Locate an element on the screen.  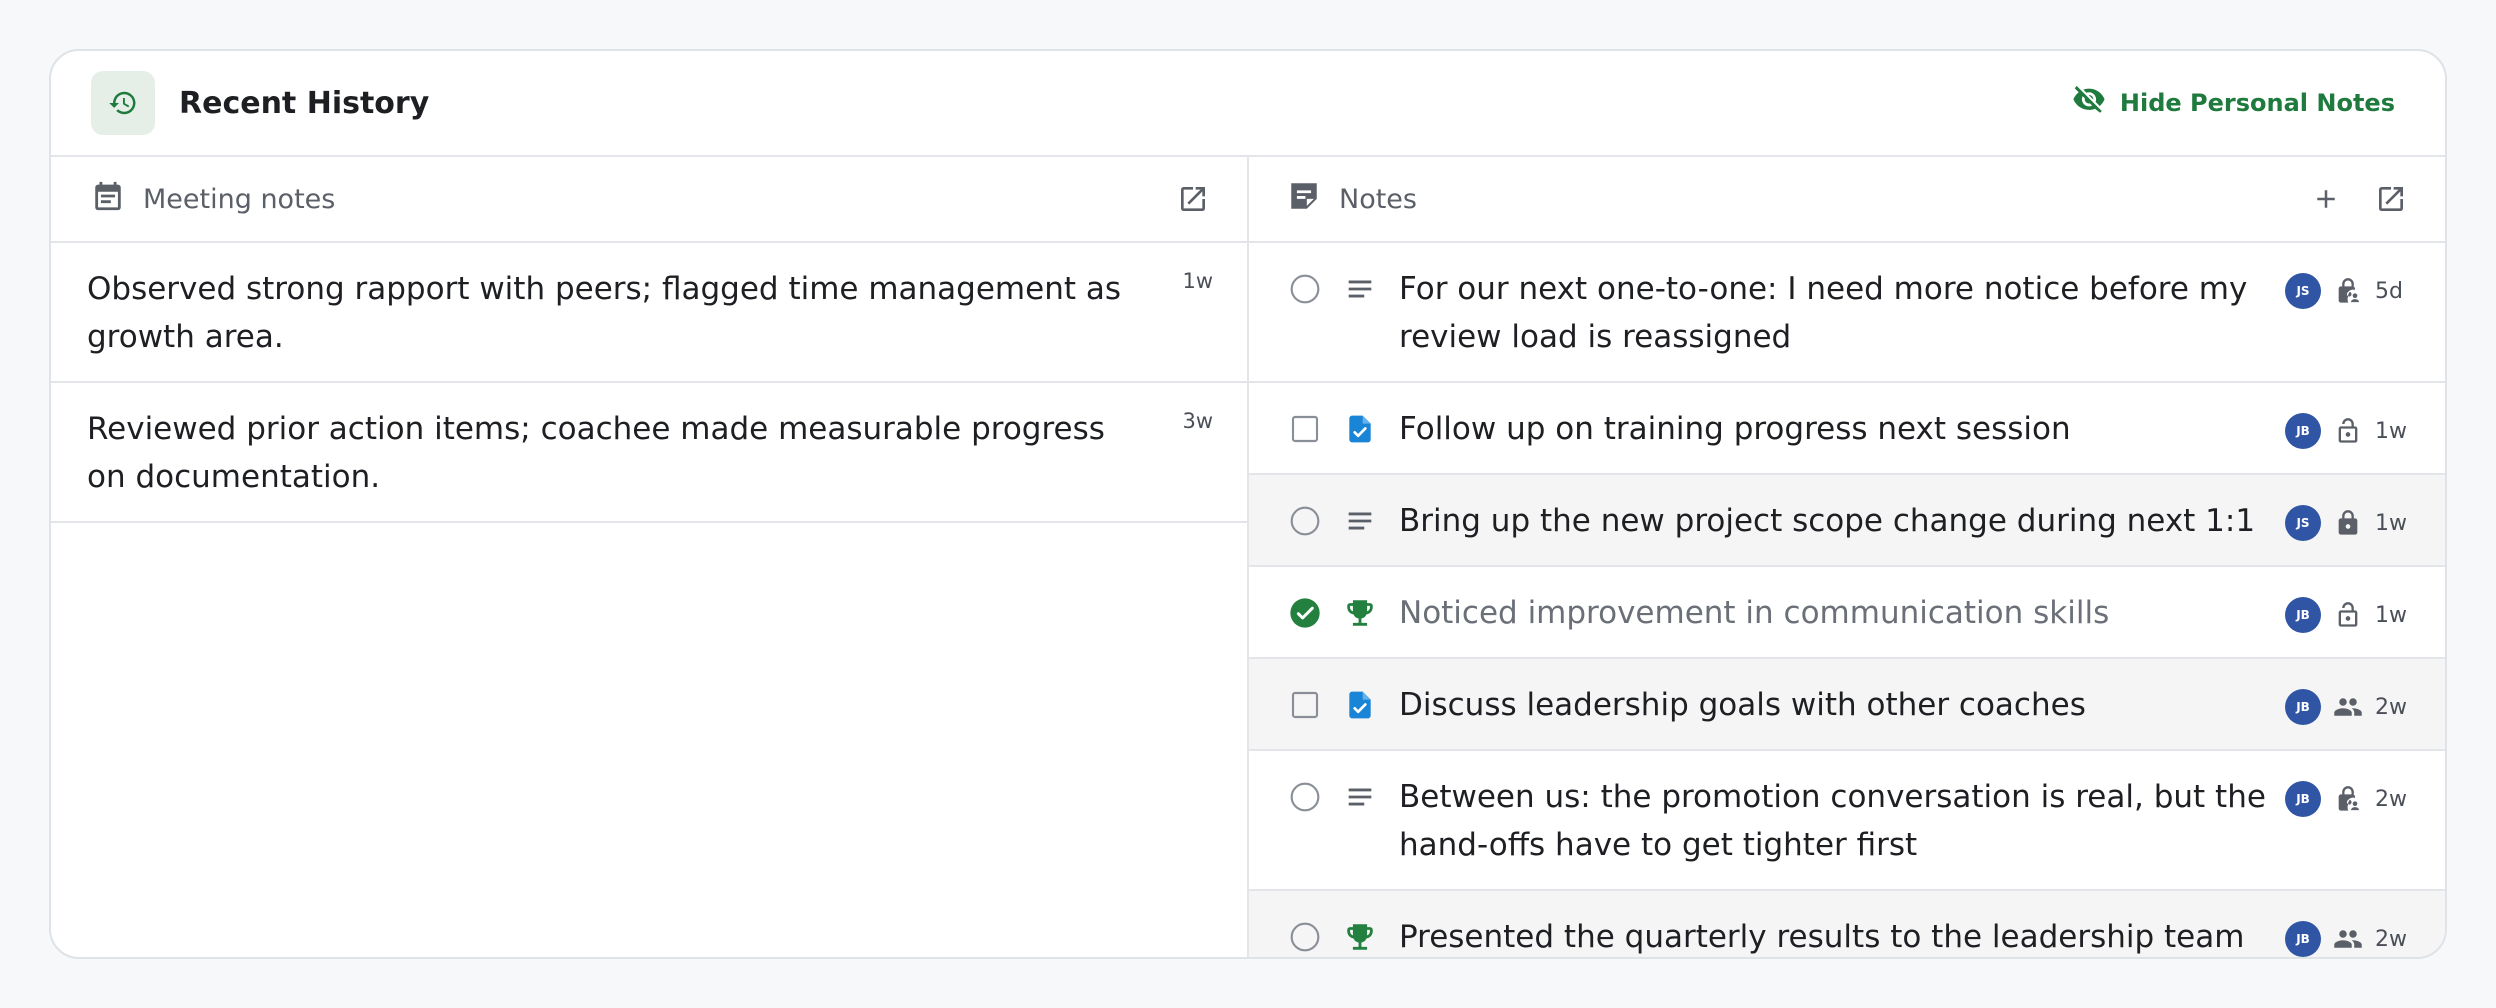
notes-title: Notes is located at coordinates (1378, 199).